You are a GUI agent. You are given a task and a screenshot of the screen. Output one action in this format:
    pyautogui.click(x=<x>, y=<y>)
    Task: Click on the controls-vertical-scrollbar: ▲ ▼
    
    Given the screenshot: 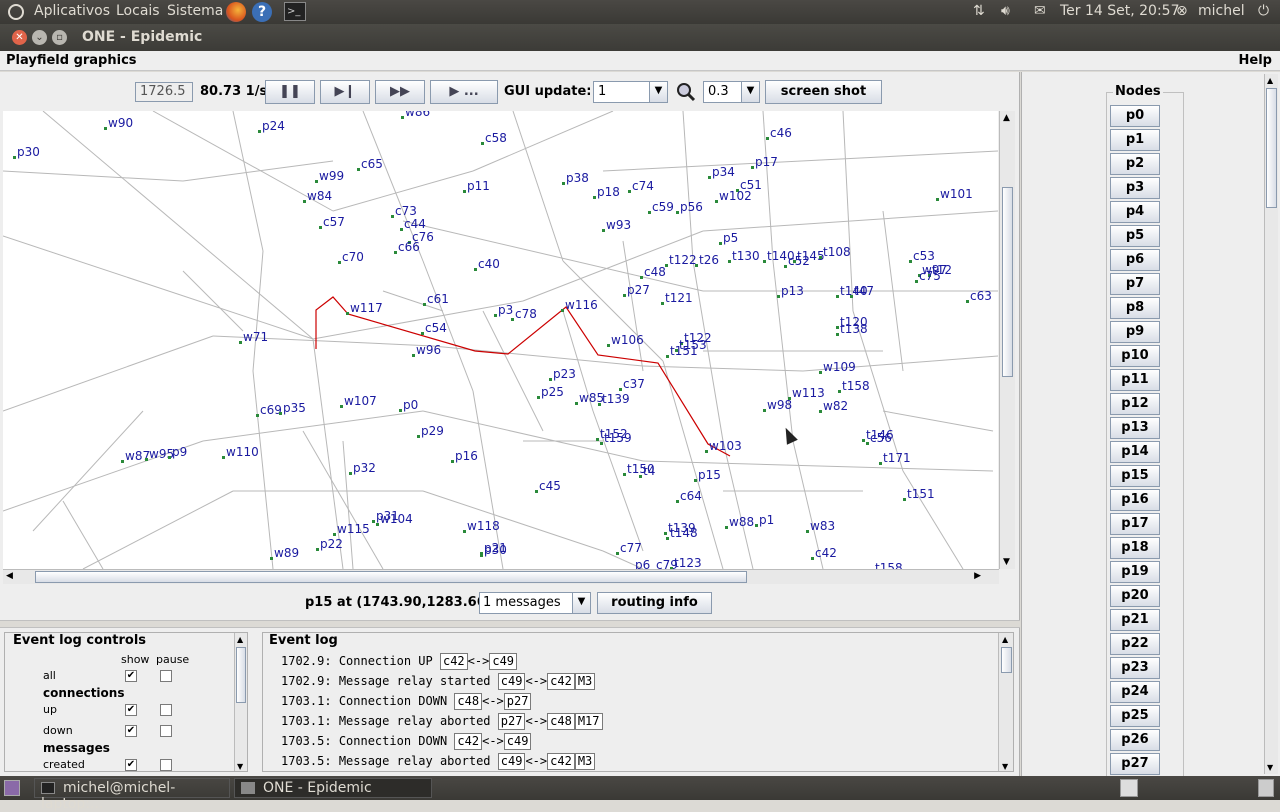 What is the action you would take?
    pyautogui.click(x=240, y=702)
    